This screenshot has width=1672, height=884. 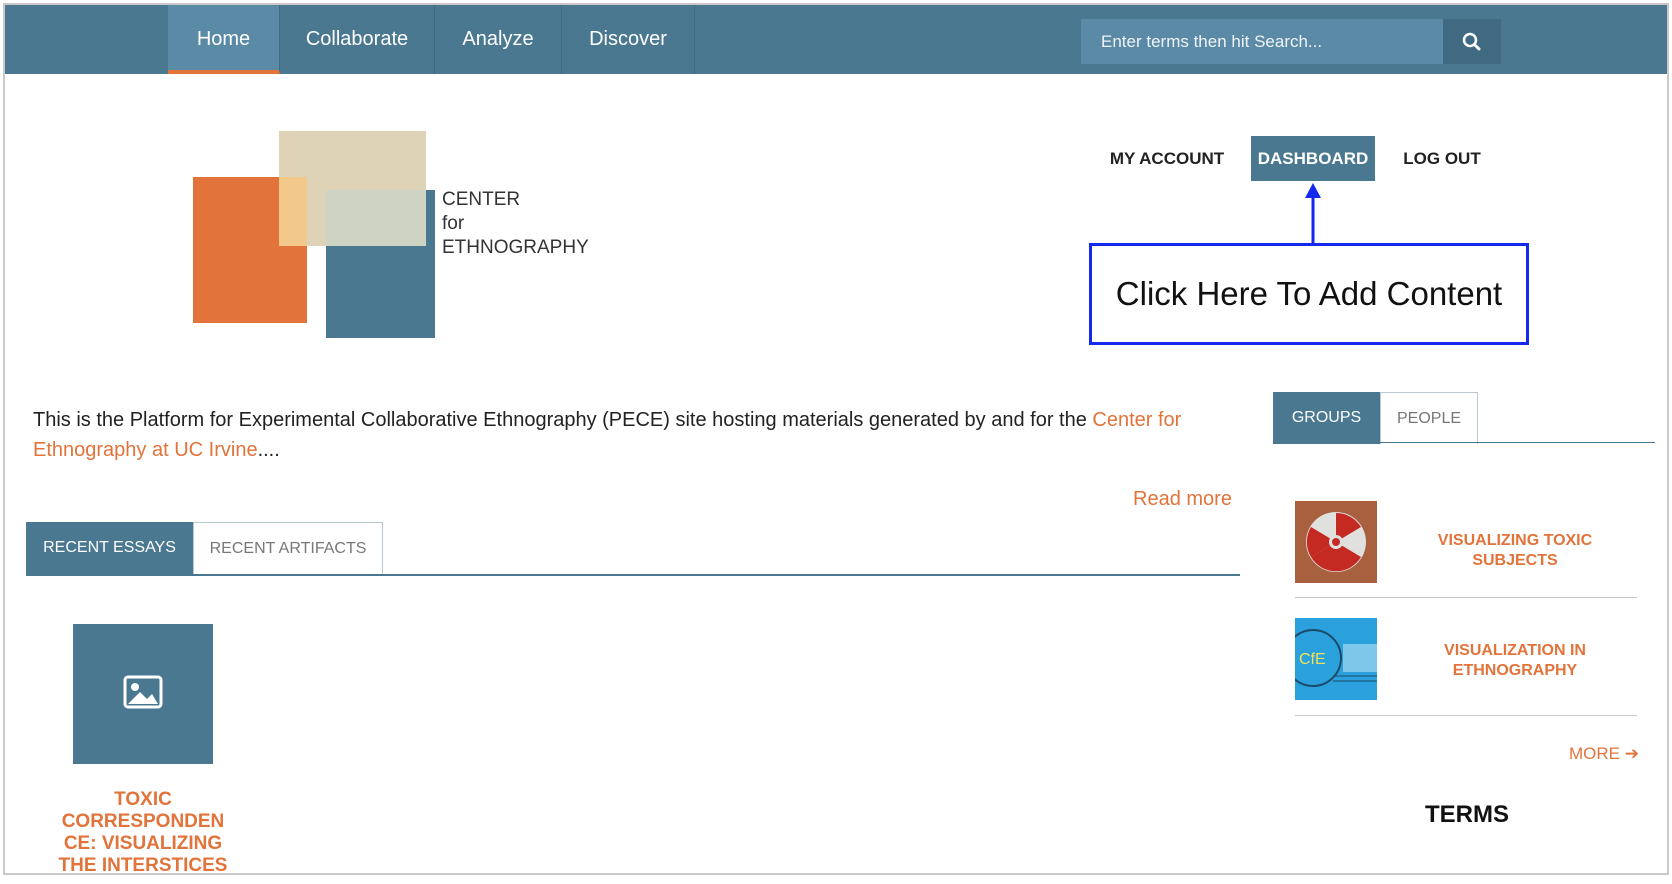 I want to click on callout-arrow, so click(x=1313, y=213).